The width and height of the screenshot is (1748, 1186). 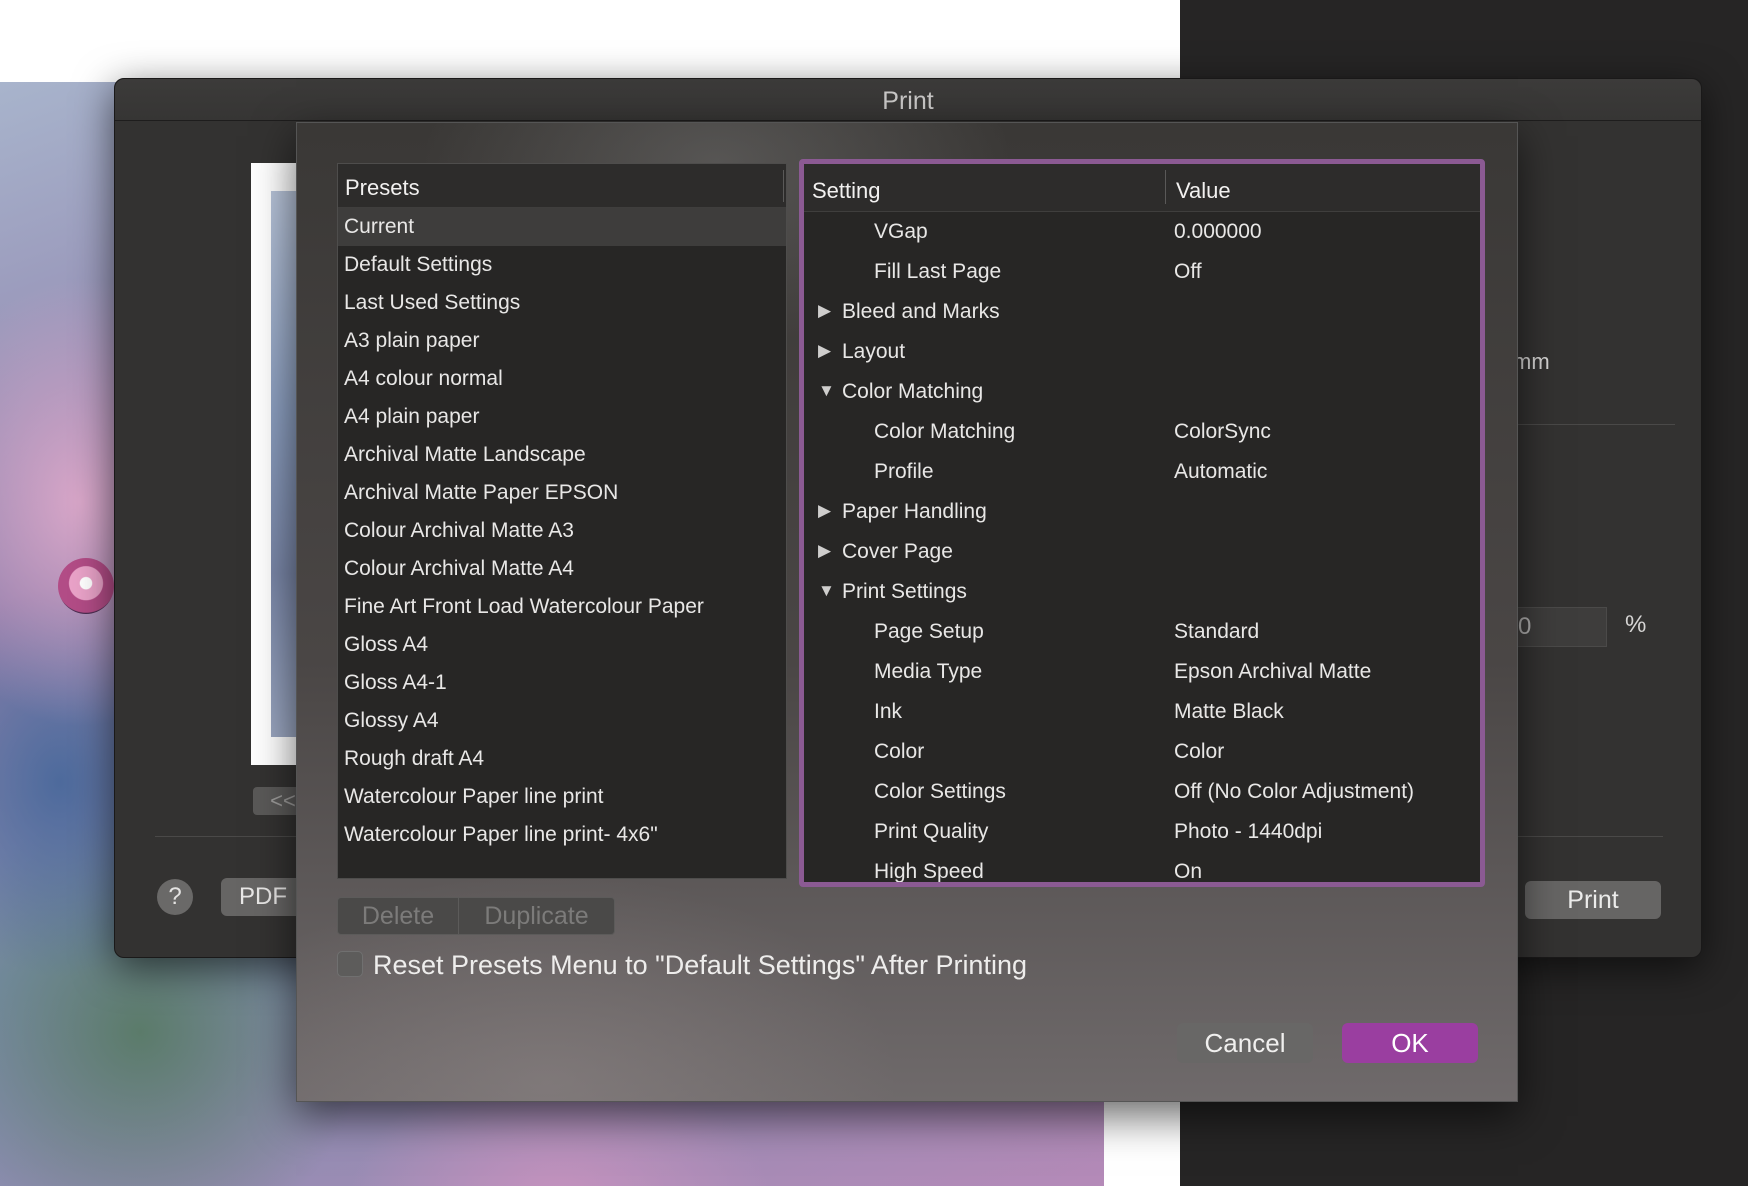 I want to click on setting-label: VGap, so click(x=901, y=231).